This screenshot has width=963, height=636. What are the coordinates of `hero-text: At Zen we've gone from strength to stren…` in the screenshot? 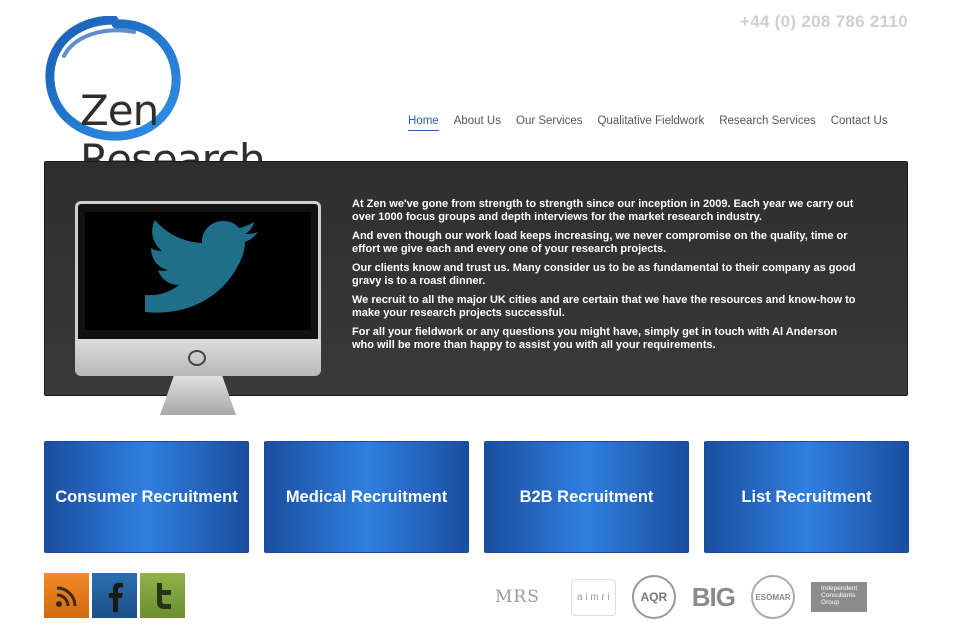 It's located at (607, 278).